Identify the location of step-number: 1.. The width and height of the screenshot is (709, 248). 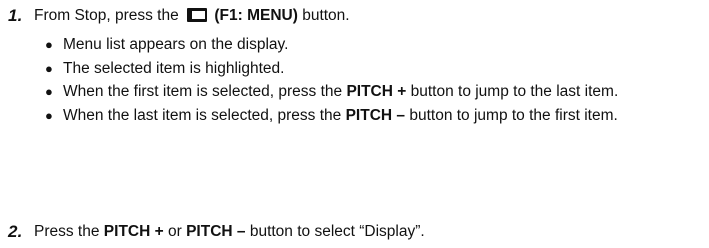
(15, 15).